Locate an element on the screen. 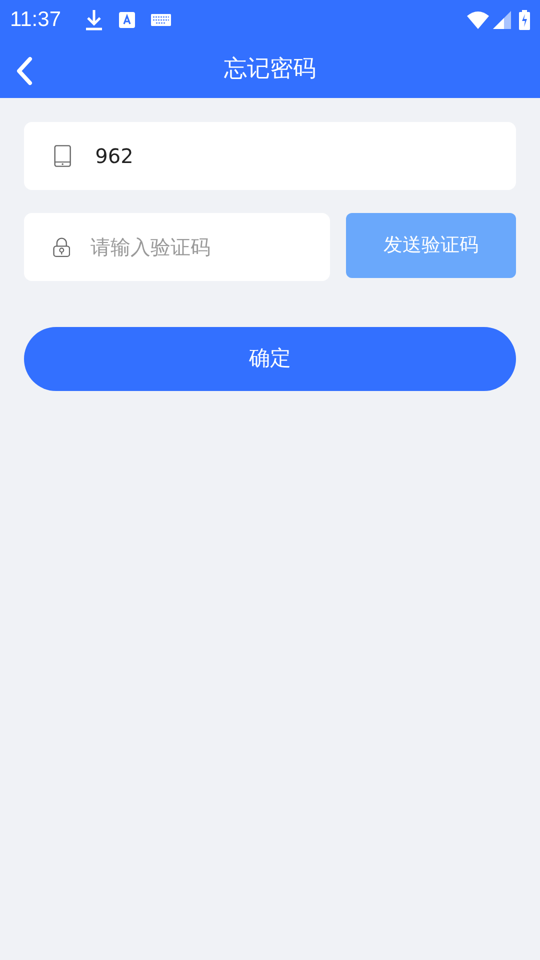 This screenshot has width=540, height=960. download-icon is located at coordinates (94, 20).